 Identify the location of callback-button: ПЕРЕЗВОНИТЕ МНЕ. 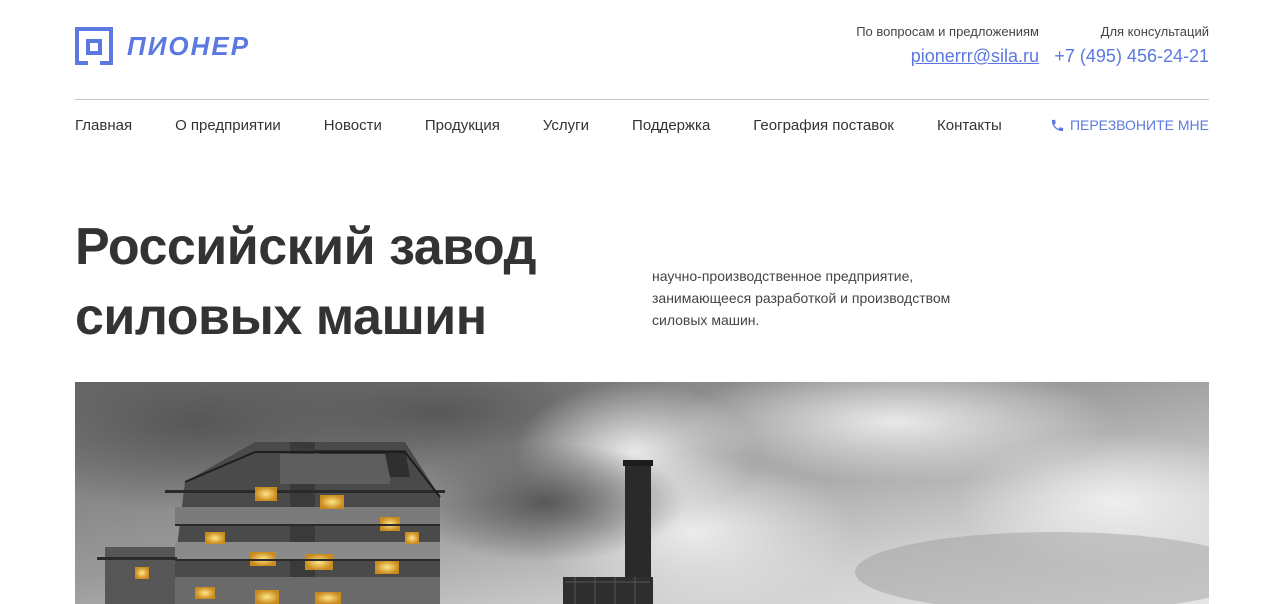
(1129, 125).